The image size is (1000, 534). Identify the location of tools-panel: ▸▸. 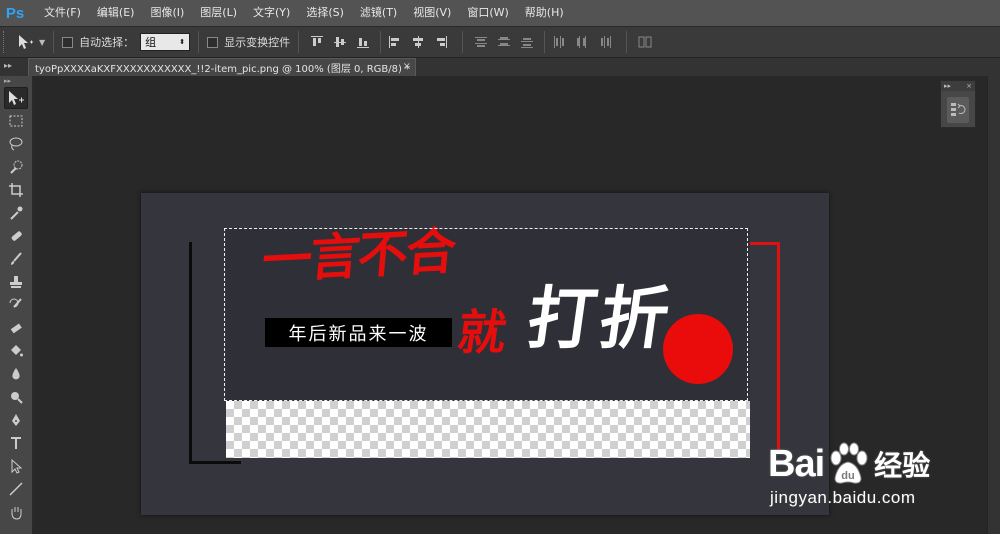
(16, 305).